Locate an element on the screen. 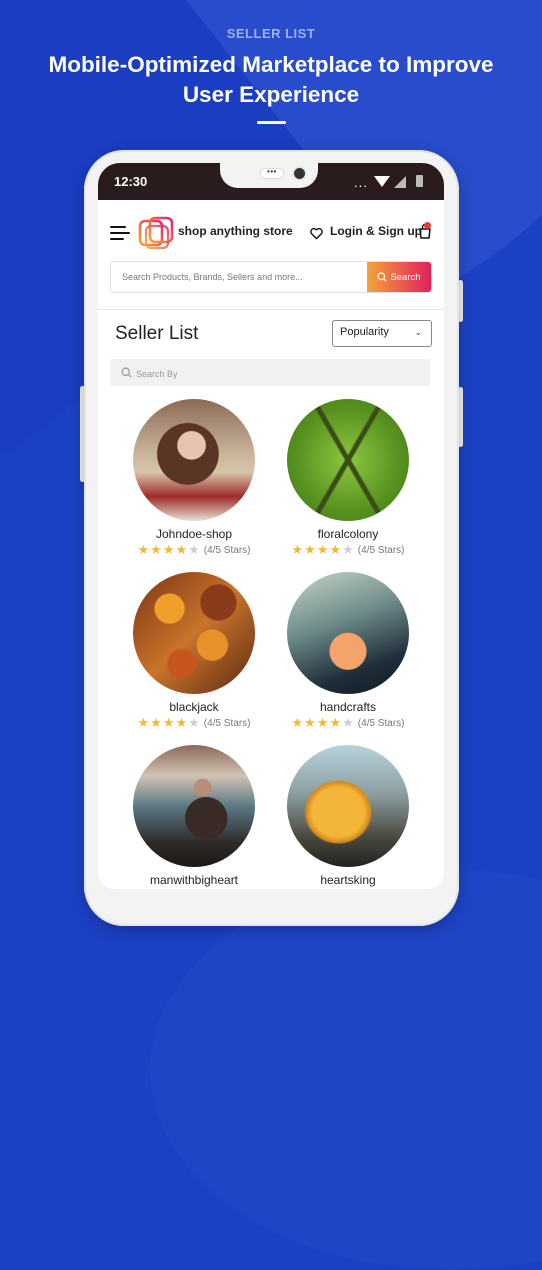 Image resolution: width=542 pixels, height=1270 pixels. seller-card: handcrafts ★ ★ ★ ★ ★ (4/5 Stars) is located at coordinates (348, 650).